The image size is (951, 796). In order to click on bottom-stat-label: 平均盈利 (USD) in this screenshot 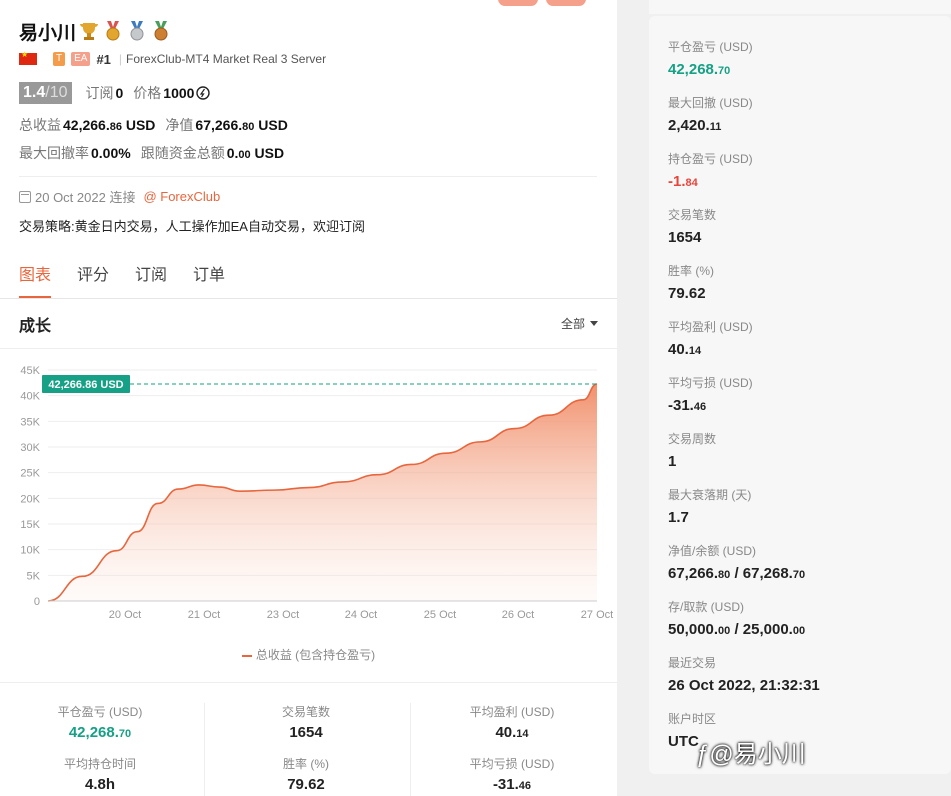, I will do `click(512, 712)`.